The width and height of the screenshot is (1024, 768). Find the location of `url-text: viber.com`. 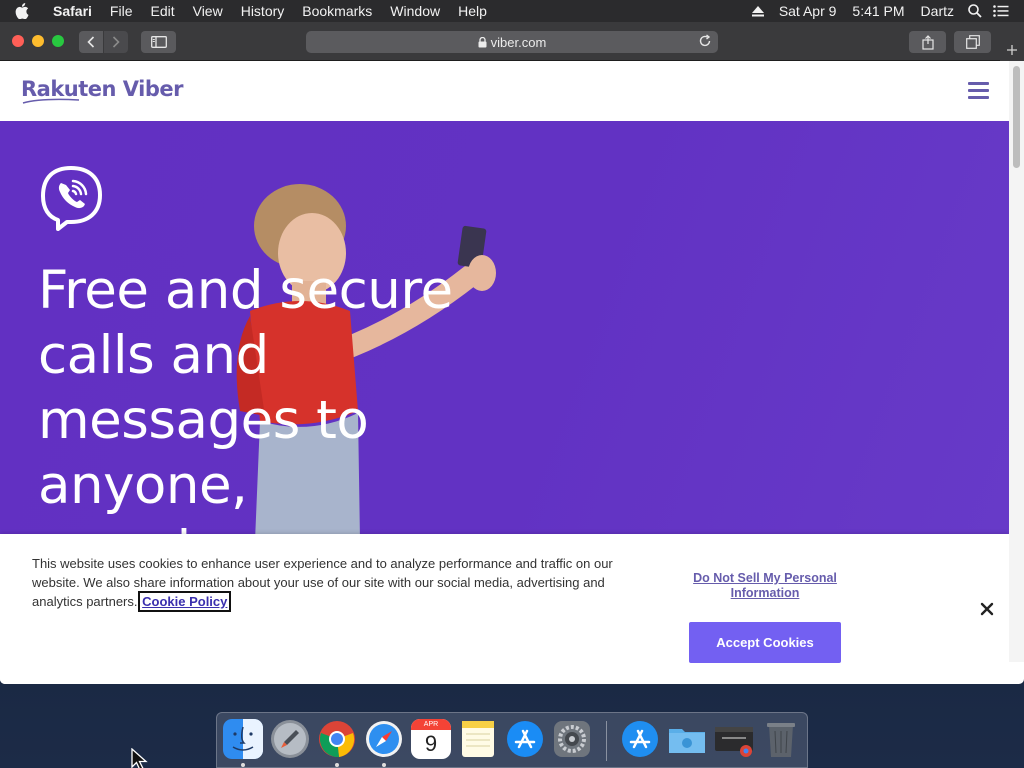

url-text: viber.com is located at coordinates (518, 42).